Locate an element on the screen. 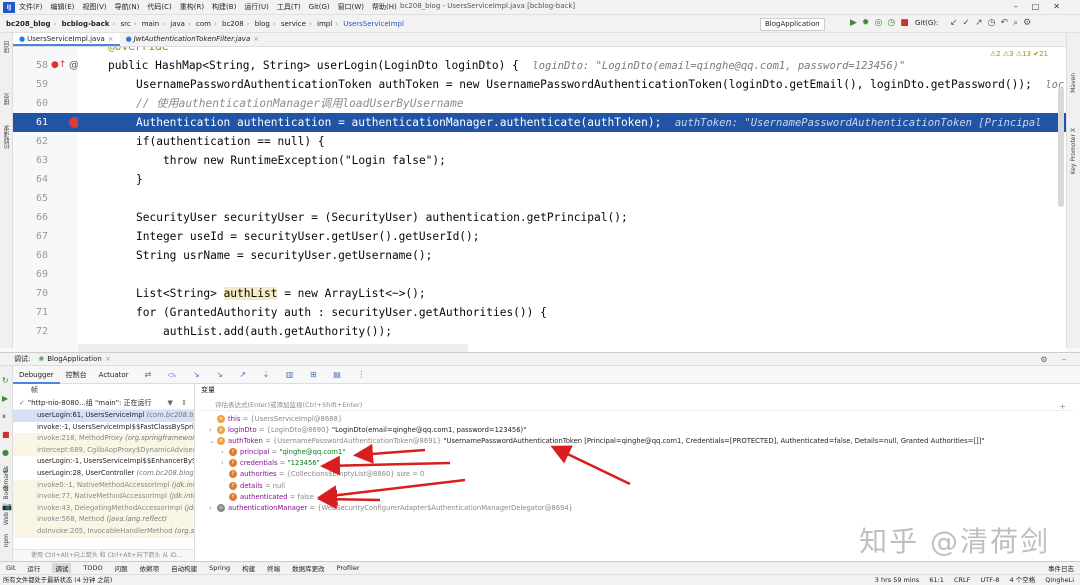 Image resolution: width=1080 pixels, height=585 pixels. profile-icon: ◷ is located at coordinates (893, 23).